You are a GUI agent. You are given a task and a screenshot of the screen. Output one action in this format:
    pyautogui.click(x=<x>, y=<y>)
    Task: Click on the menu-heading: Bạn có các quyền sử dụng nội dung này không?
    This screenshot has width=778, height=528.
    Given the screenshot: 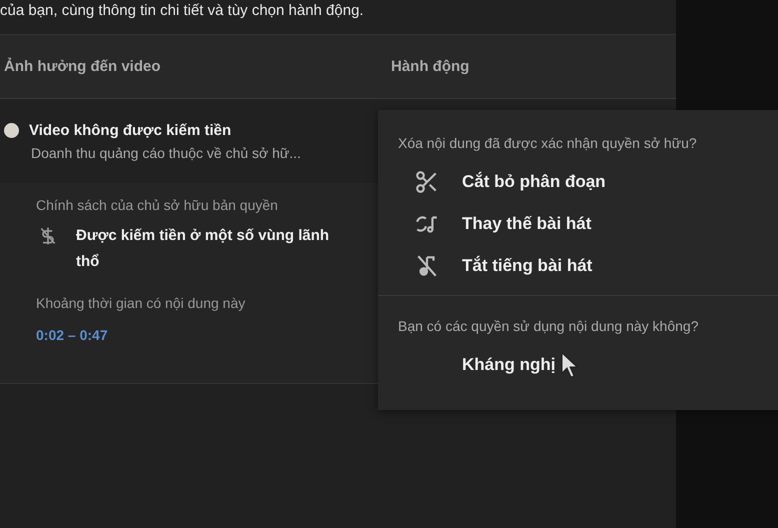 What is the action you would take?
    pyautogui.click(x=548, y=326)
    